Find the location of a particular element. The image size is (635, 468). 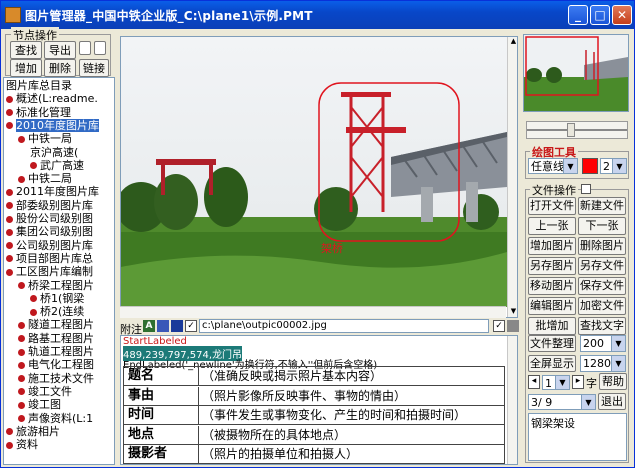

scroll-down-icon: ▼ is located at coordinates (513, 312).